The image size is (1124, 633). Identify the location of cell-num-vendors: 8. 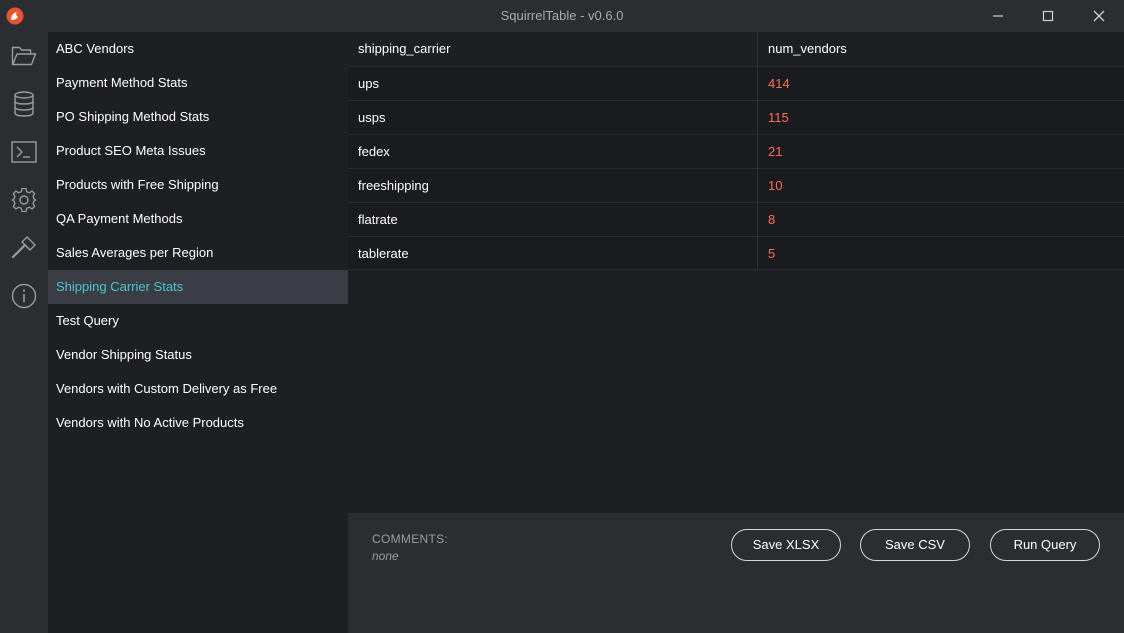
(772, 219).